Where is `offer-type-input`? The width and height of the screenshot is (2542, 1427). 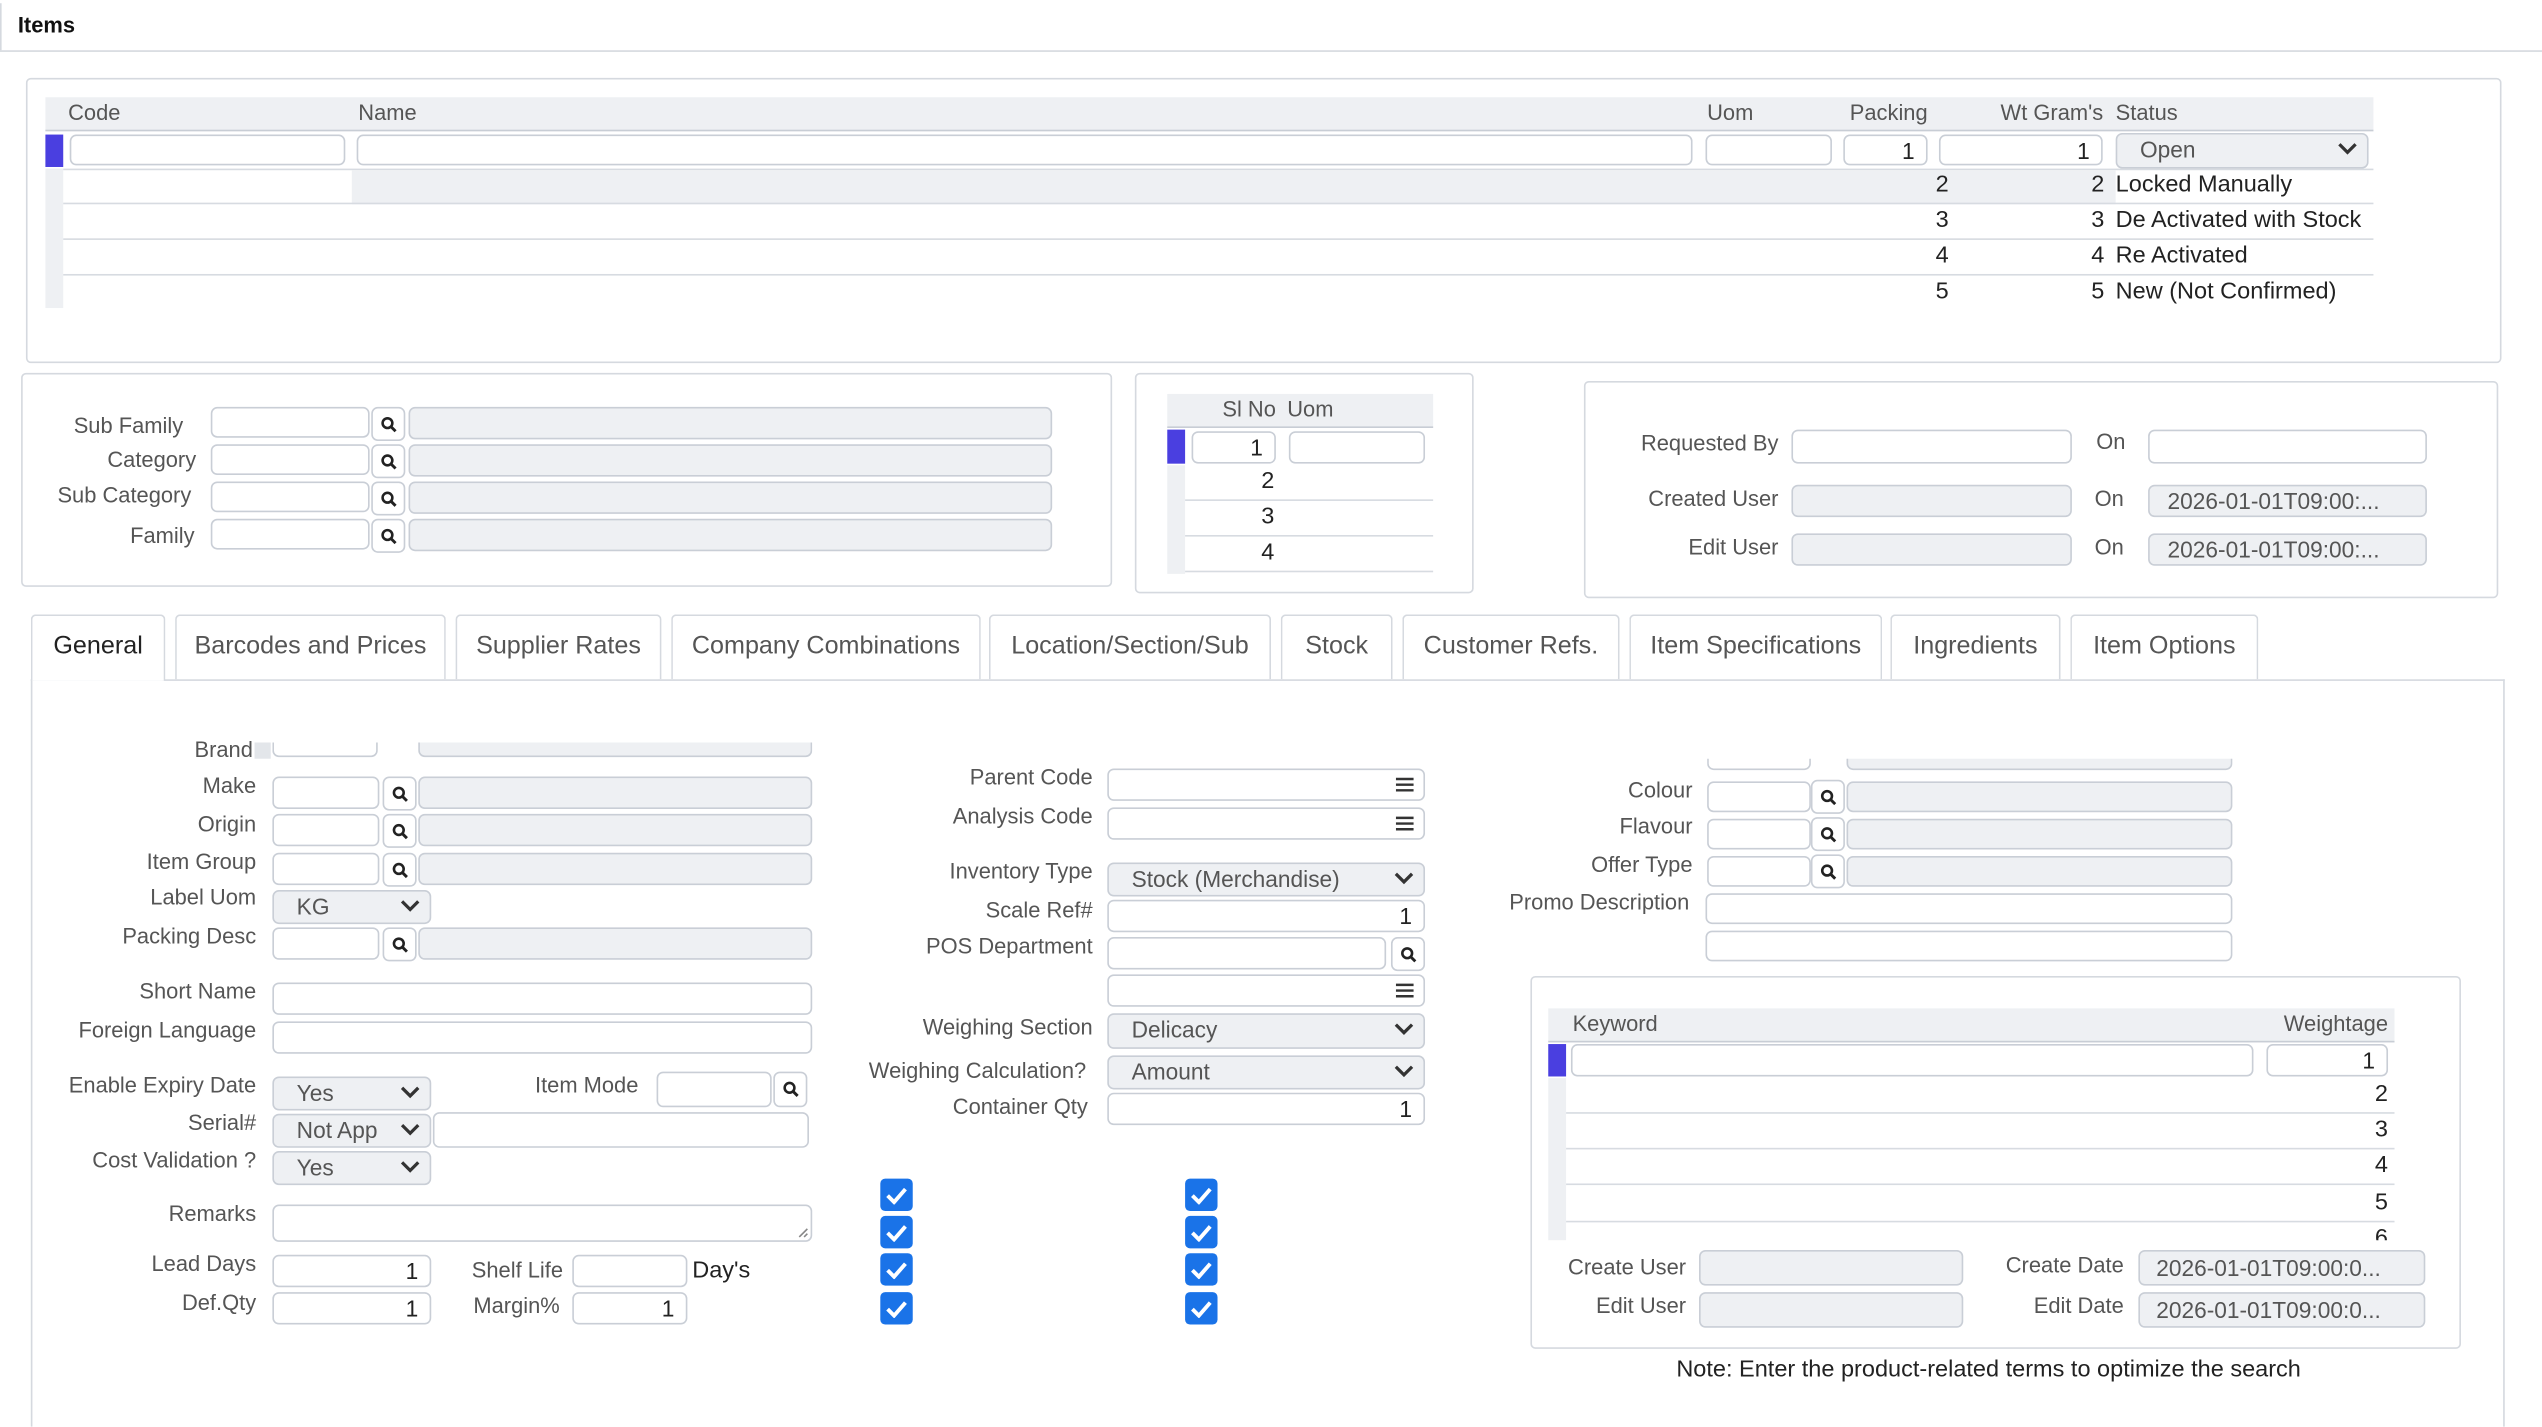 offer-type-input is located at coordinates (1759, 871).